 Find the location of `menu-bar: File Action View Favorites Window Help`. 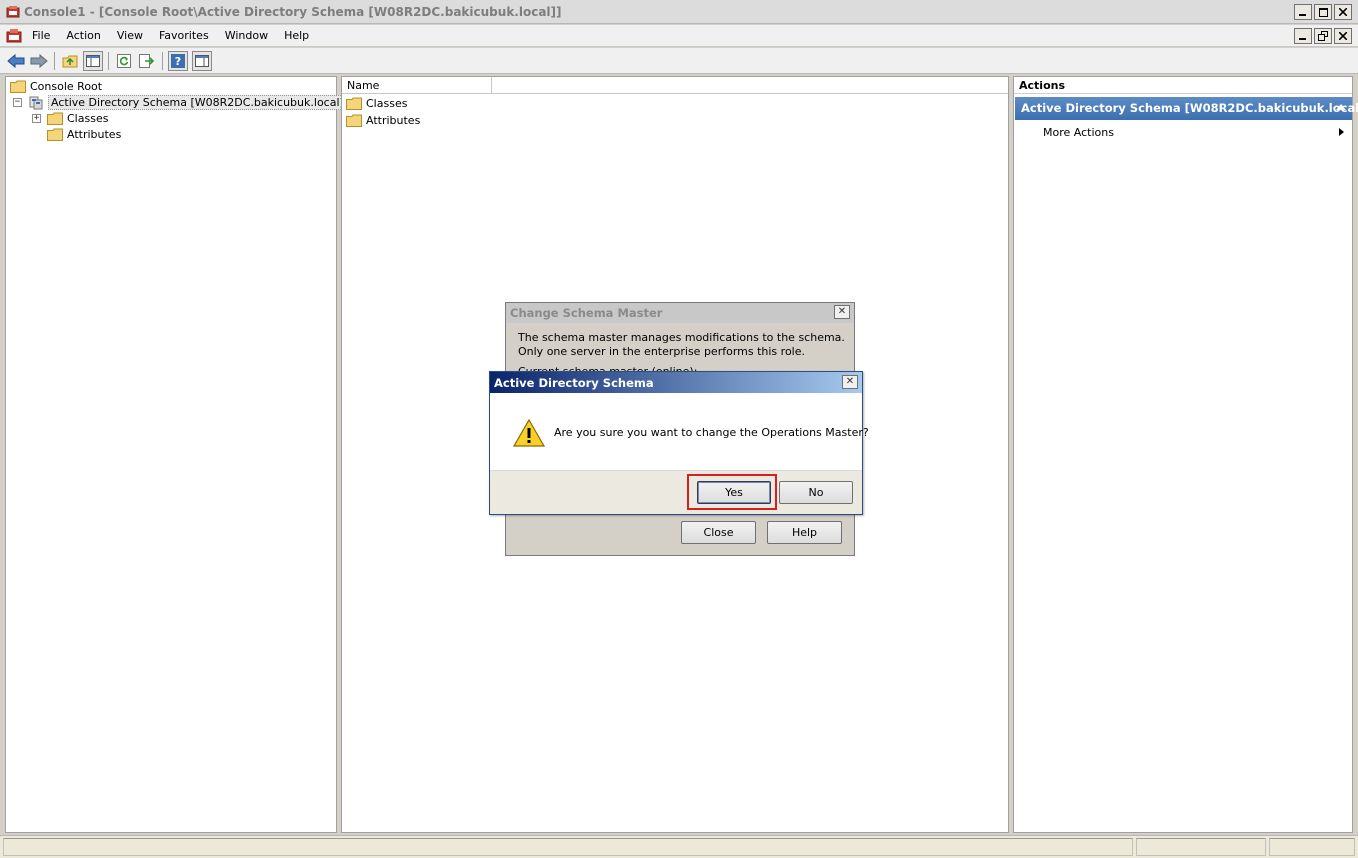

menu-bar: File Action View Favorites Window Help is located at coordinates (679, 36).